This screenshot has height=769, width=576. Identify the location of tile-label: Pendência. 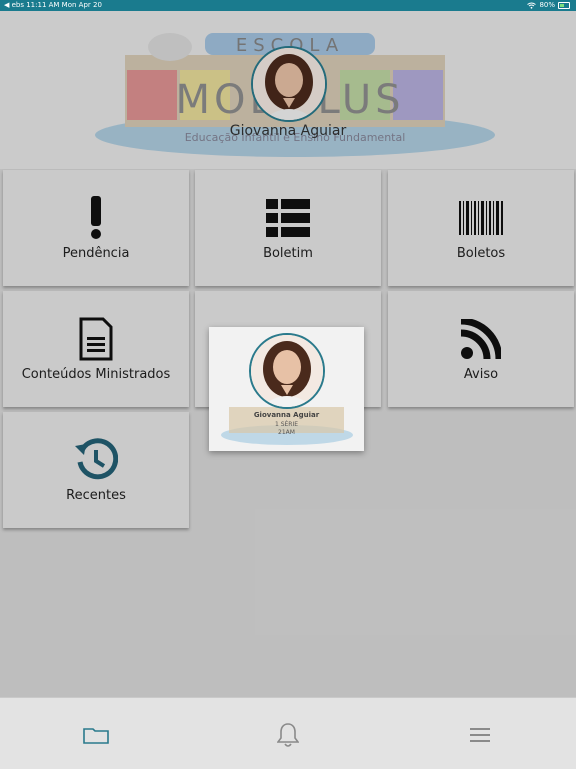
(96, 253).